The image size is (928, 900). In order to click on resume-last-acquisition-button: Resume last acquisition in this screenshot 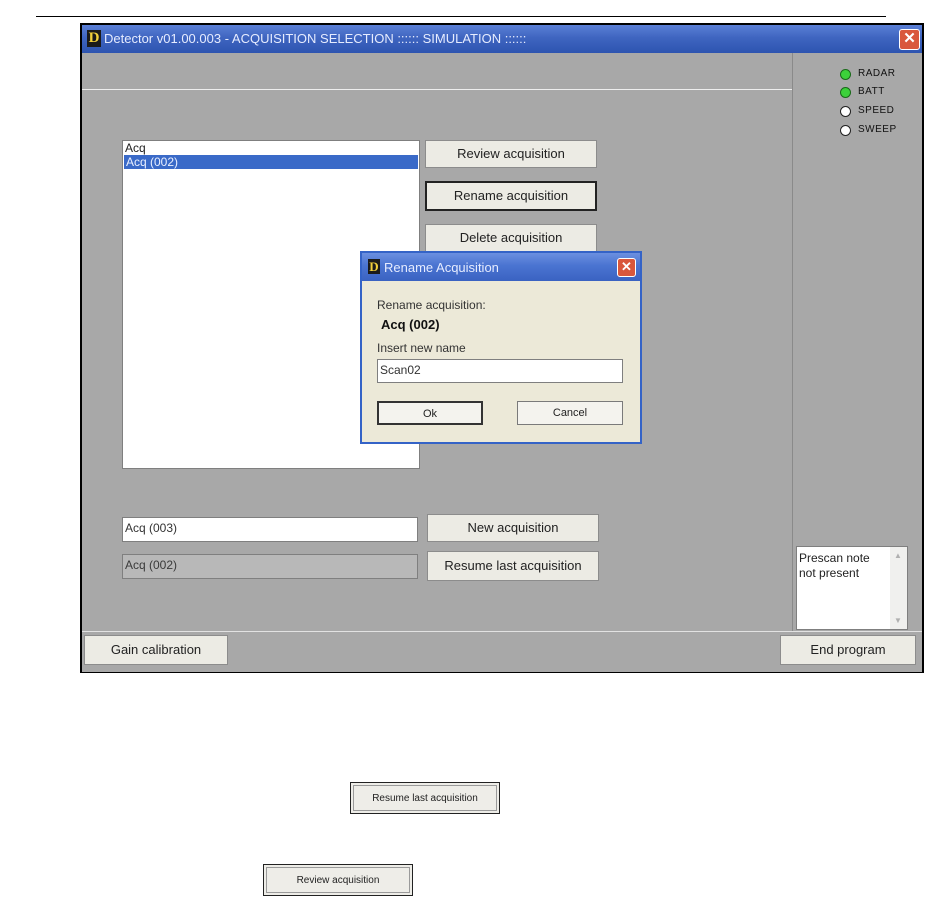, I will do `click(513, 566)`.